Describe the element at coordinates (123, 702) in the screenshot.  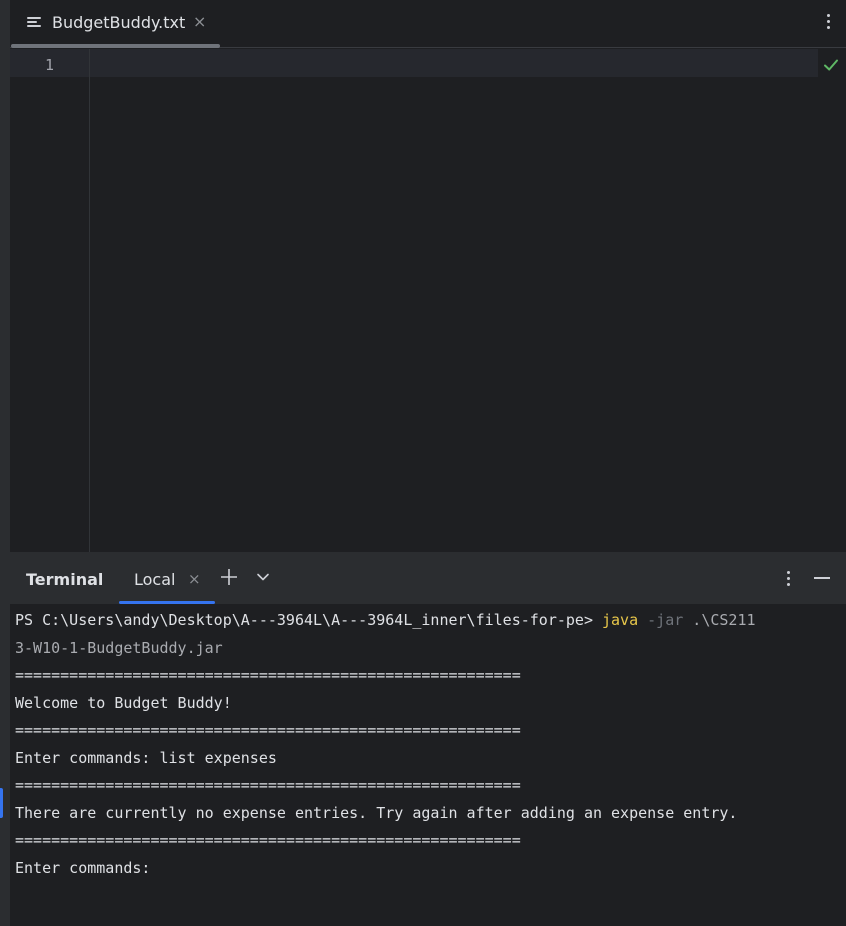
I see `terminal-line: Welcome to Budget Buddy!` at that location.